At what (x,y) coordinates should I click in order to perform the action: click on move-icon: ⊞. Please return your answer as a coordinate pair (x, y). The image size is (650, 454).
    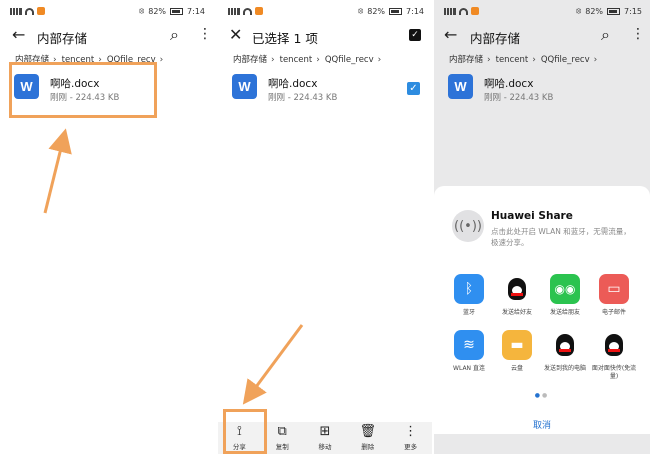
    Looking at the image, I should click on (325, 431).